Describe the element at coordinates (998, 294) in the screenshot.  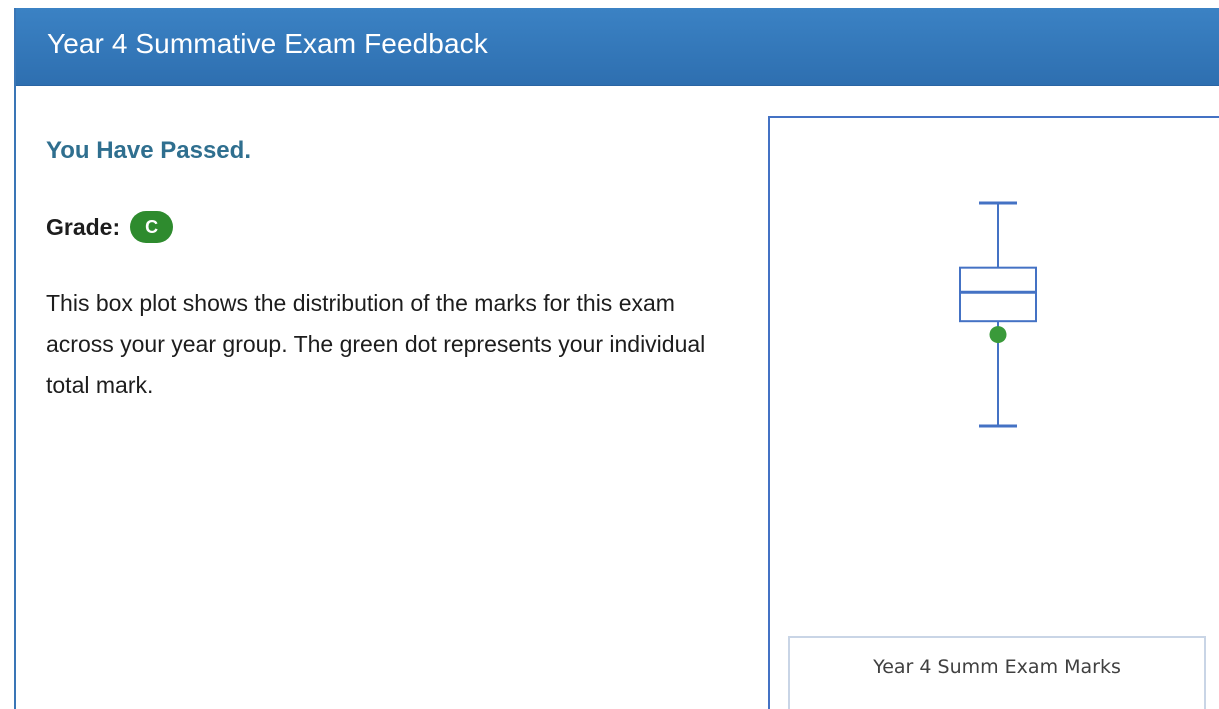
I see `interquartile-box` at that location.